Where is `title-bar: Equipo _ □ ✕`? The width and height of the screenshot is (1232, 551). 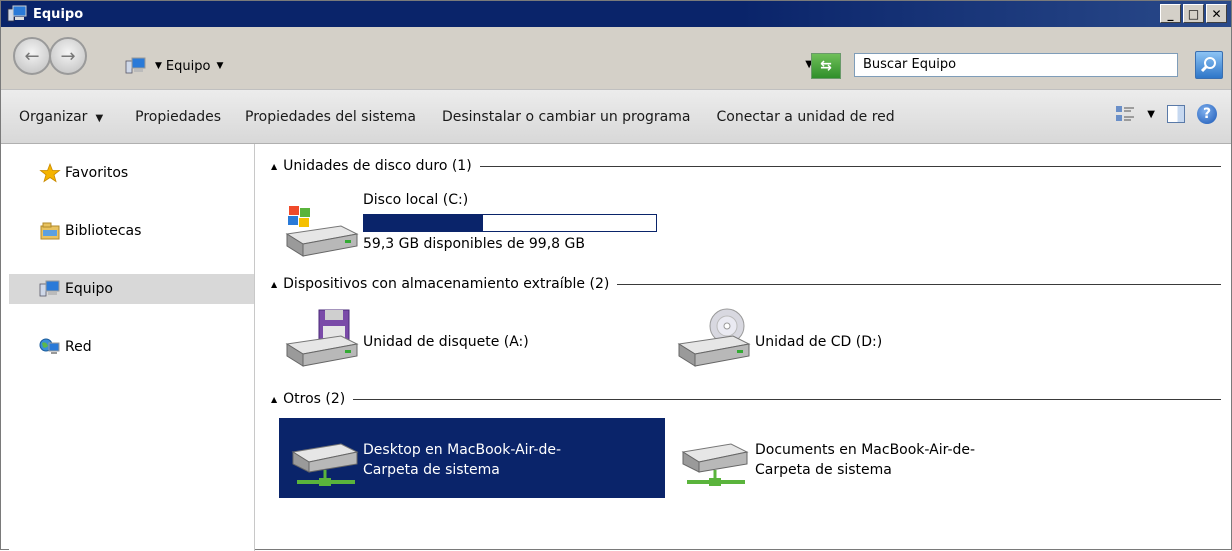
title-bar: Equipo _ □ ✕ is located at coordinates (616, 14).